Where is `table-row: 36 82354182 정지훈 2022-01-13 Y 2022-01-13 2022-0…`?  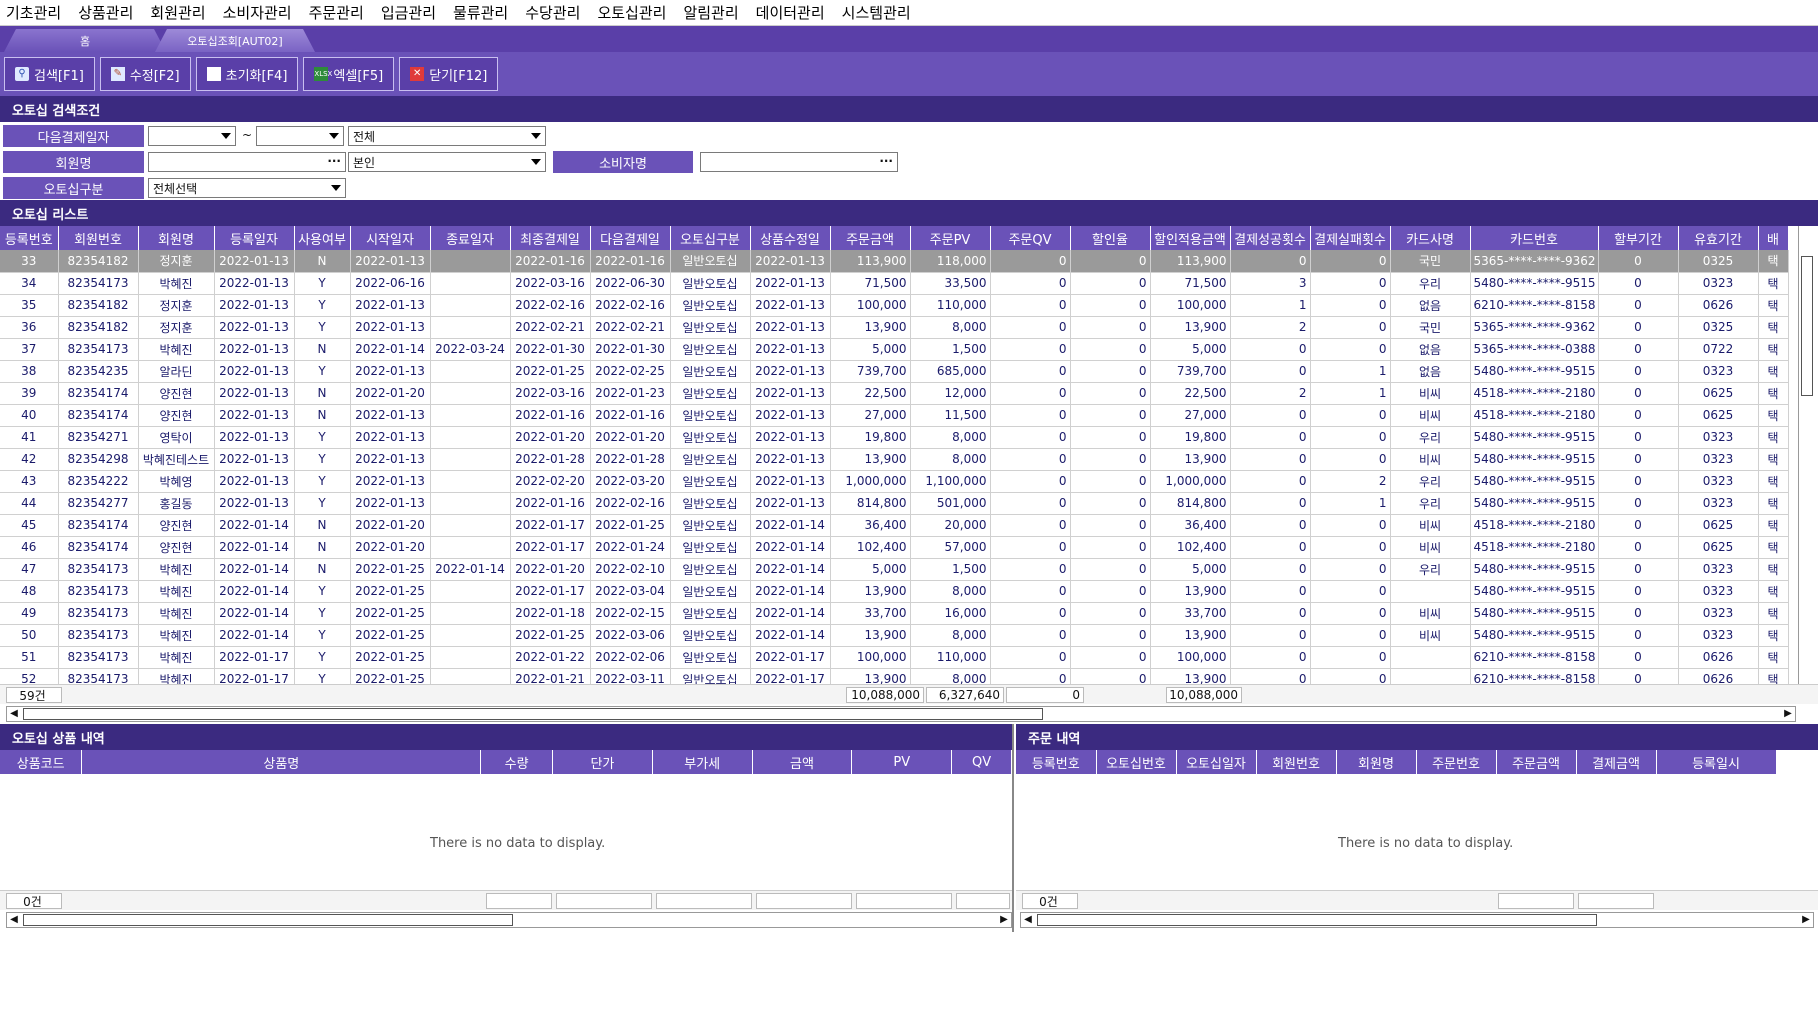
table-row: 36 82354182 정지훈 2022-01-13 Y 2022-01-13 2022-0… is located at coordinates (894, 327).